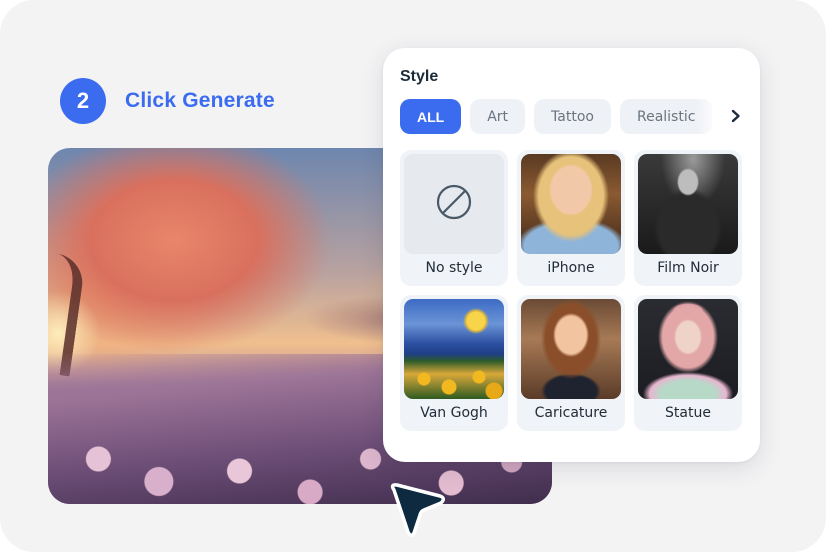  I want to click on style-thumb-van-gogh, so click(454, 349).